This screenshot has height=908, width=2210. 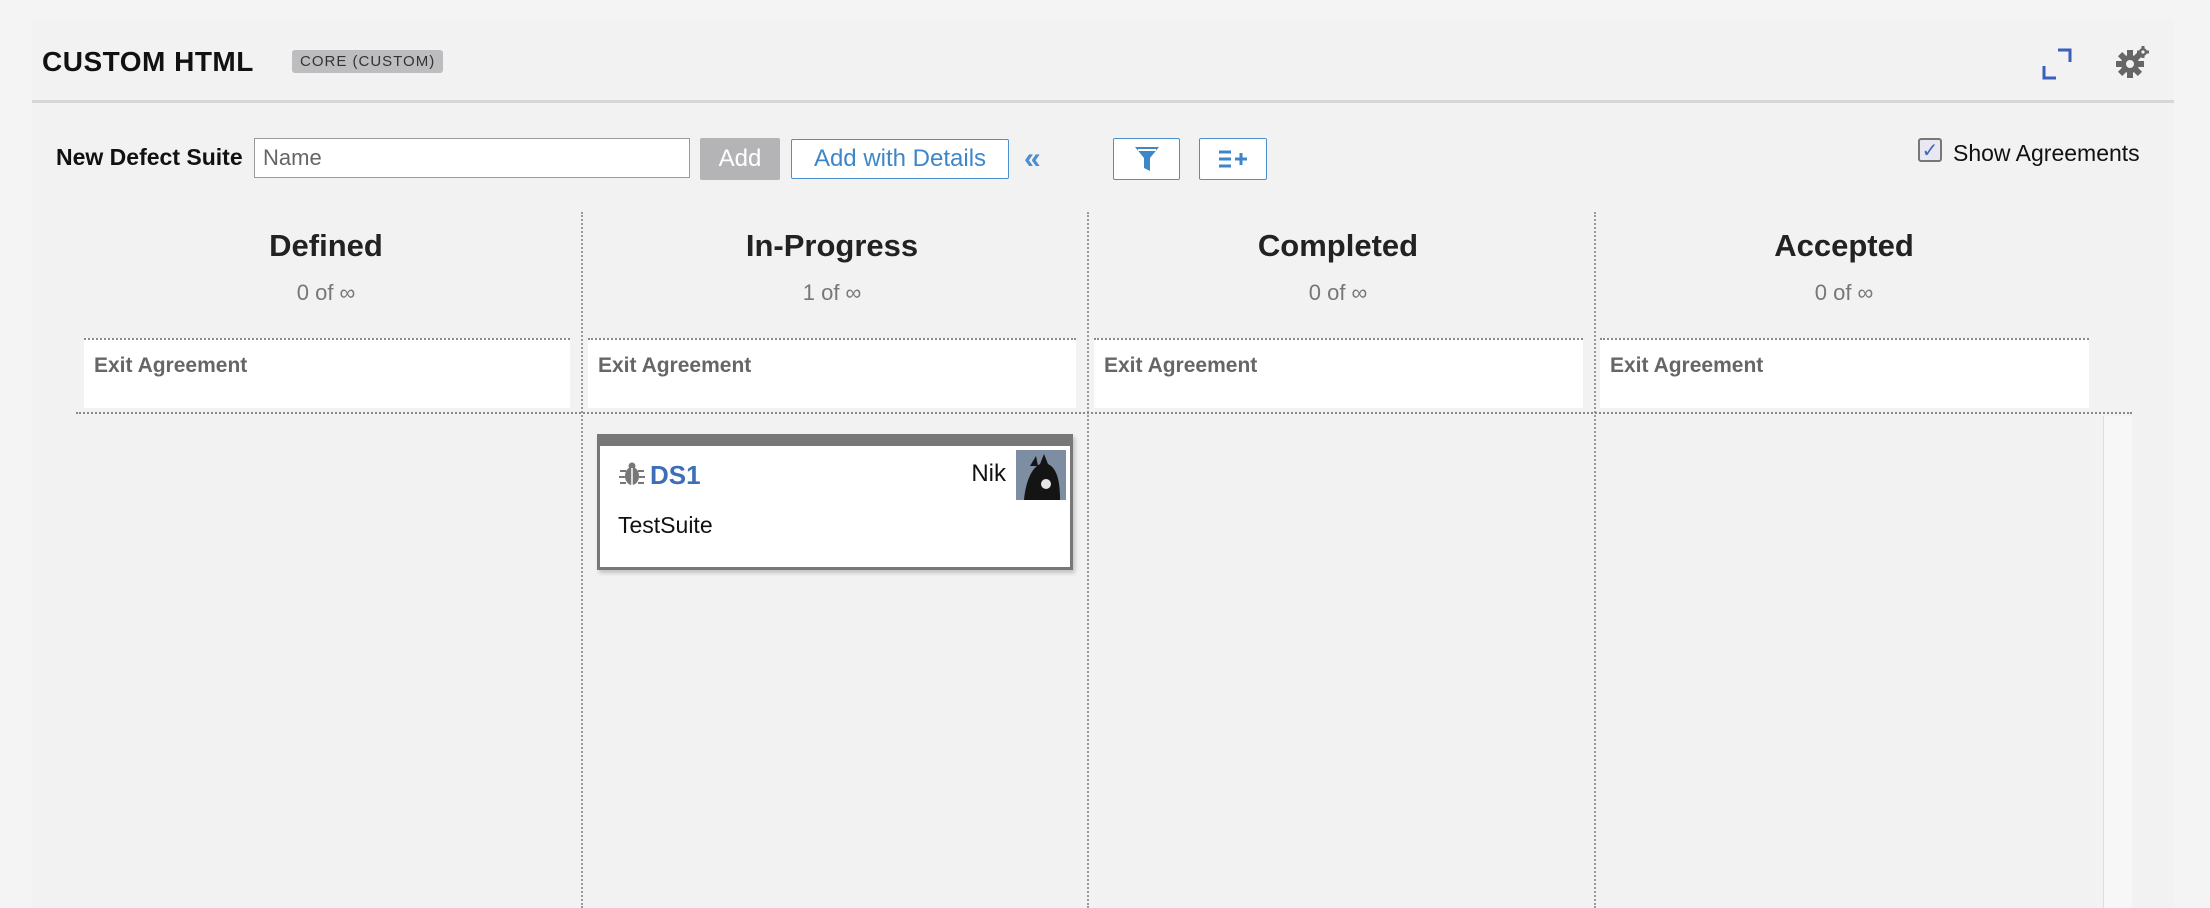 What do you see at coordinates (832, 267) in the screenshot?
I see `column-header-in-progress: In-Progress 1 of ∞` at bounding box center [832, 267].